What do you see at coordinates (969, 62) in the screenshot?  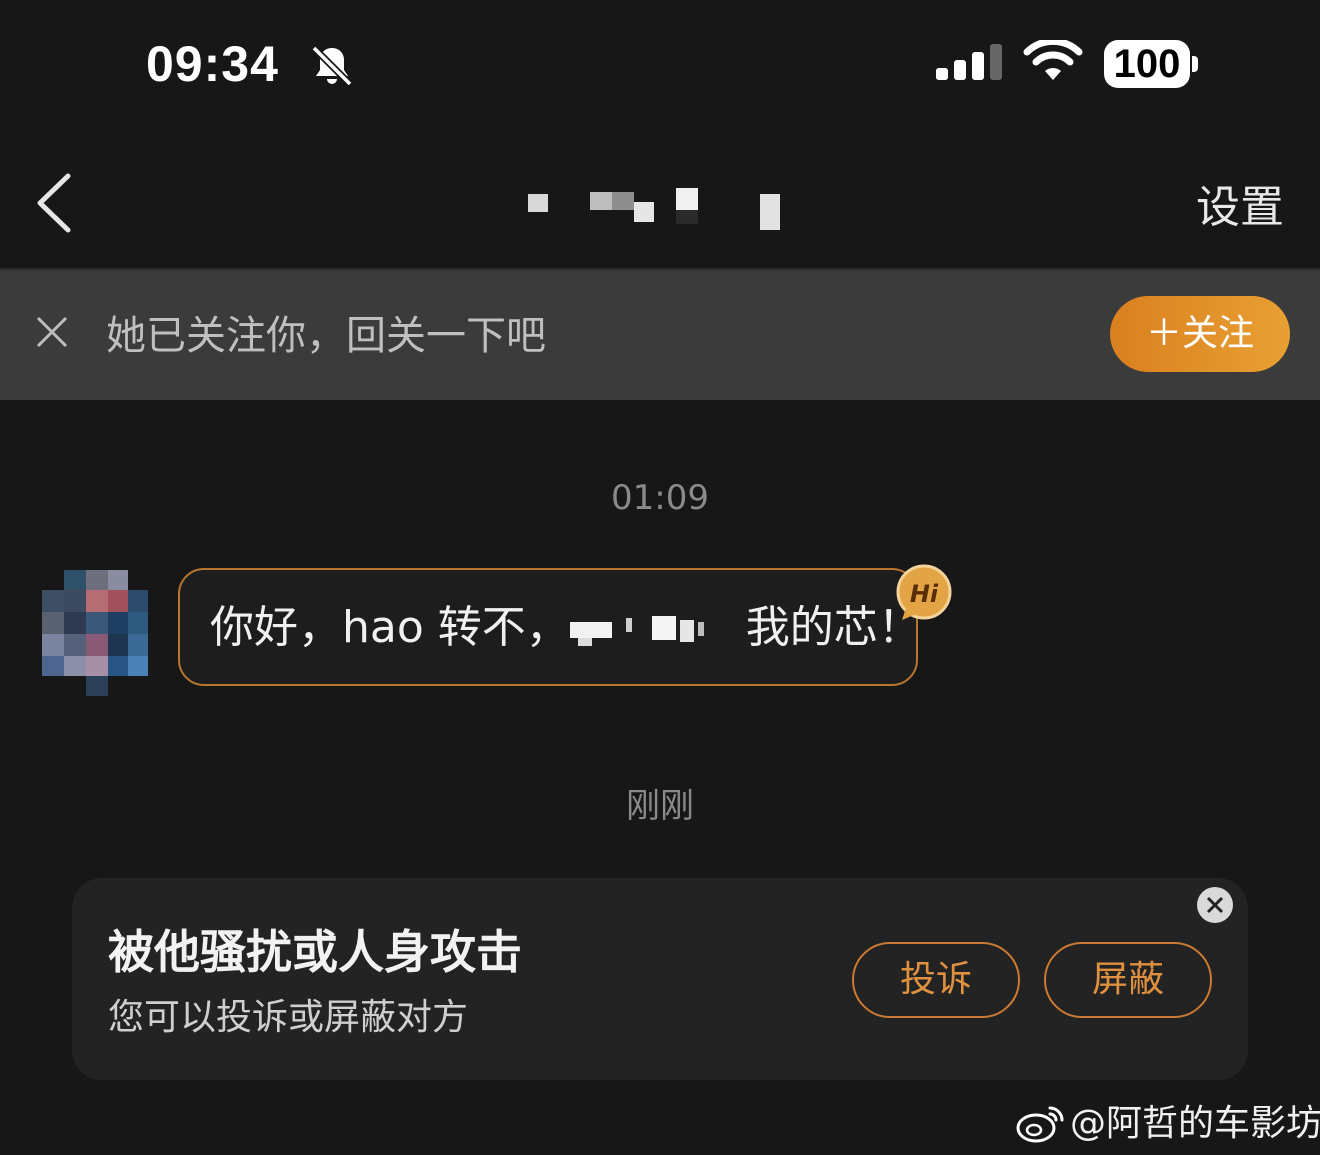 I see `cellular-signal-icon` at bounding box center [969, 62].